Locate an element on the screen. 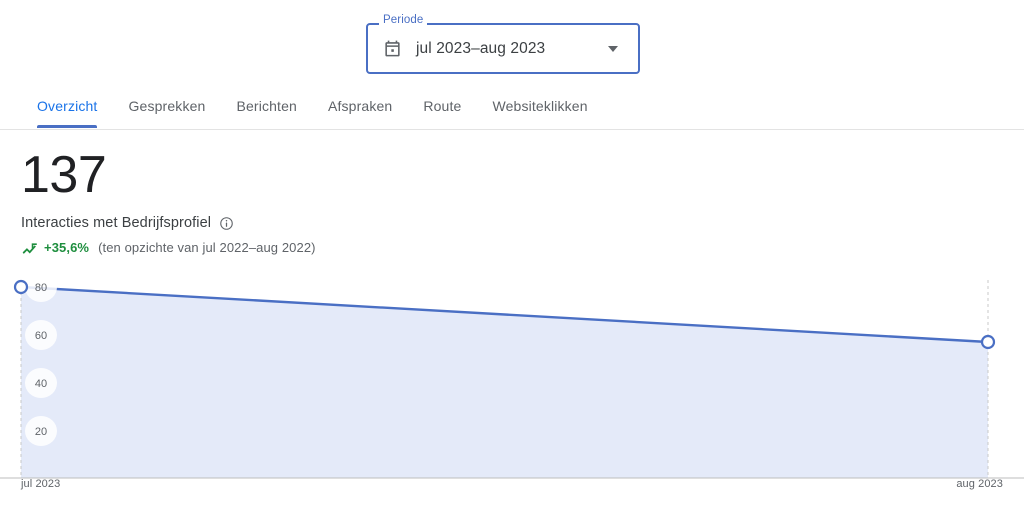 The width and height of the screenshot is (1024, 525). x-tick-label-start: jul 2023 is located at coordinates (41, 484).